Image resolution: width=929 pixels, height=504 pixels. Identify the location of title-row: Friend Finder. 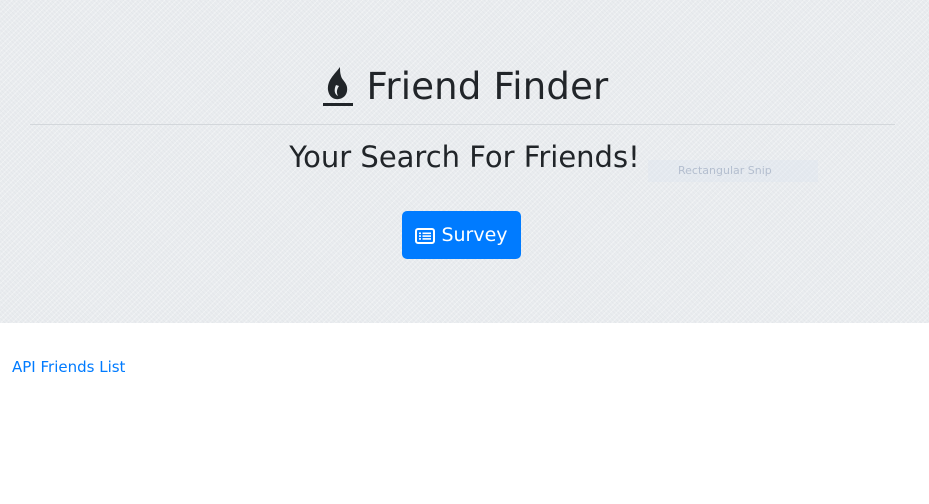
(464, 86).